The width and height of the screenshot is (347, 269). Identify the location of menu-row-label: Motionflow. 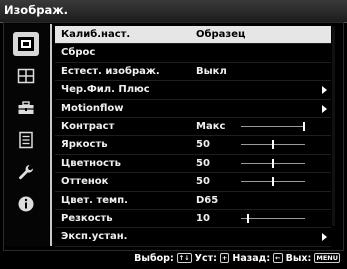
(92, 108).